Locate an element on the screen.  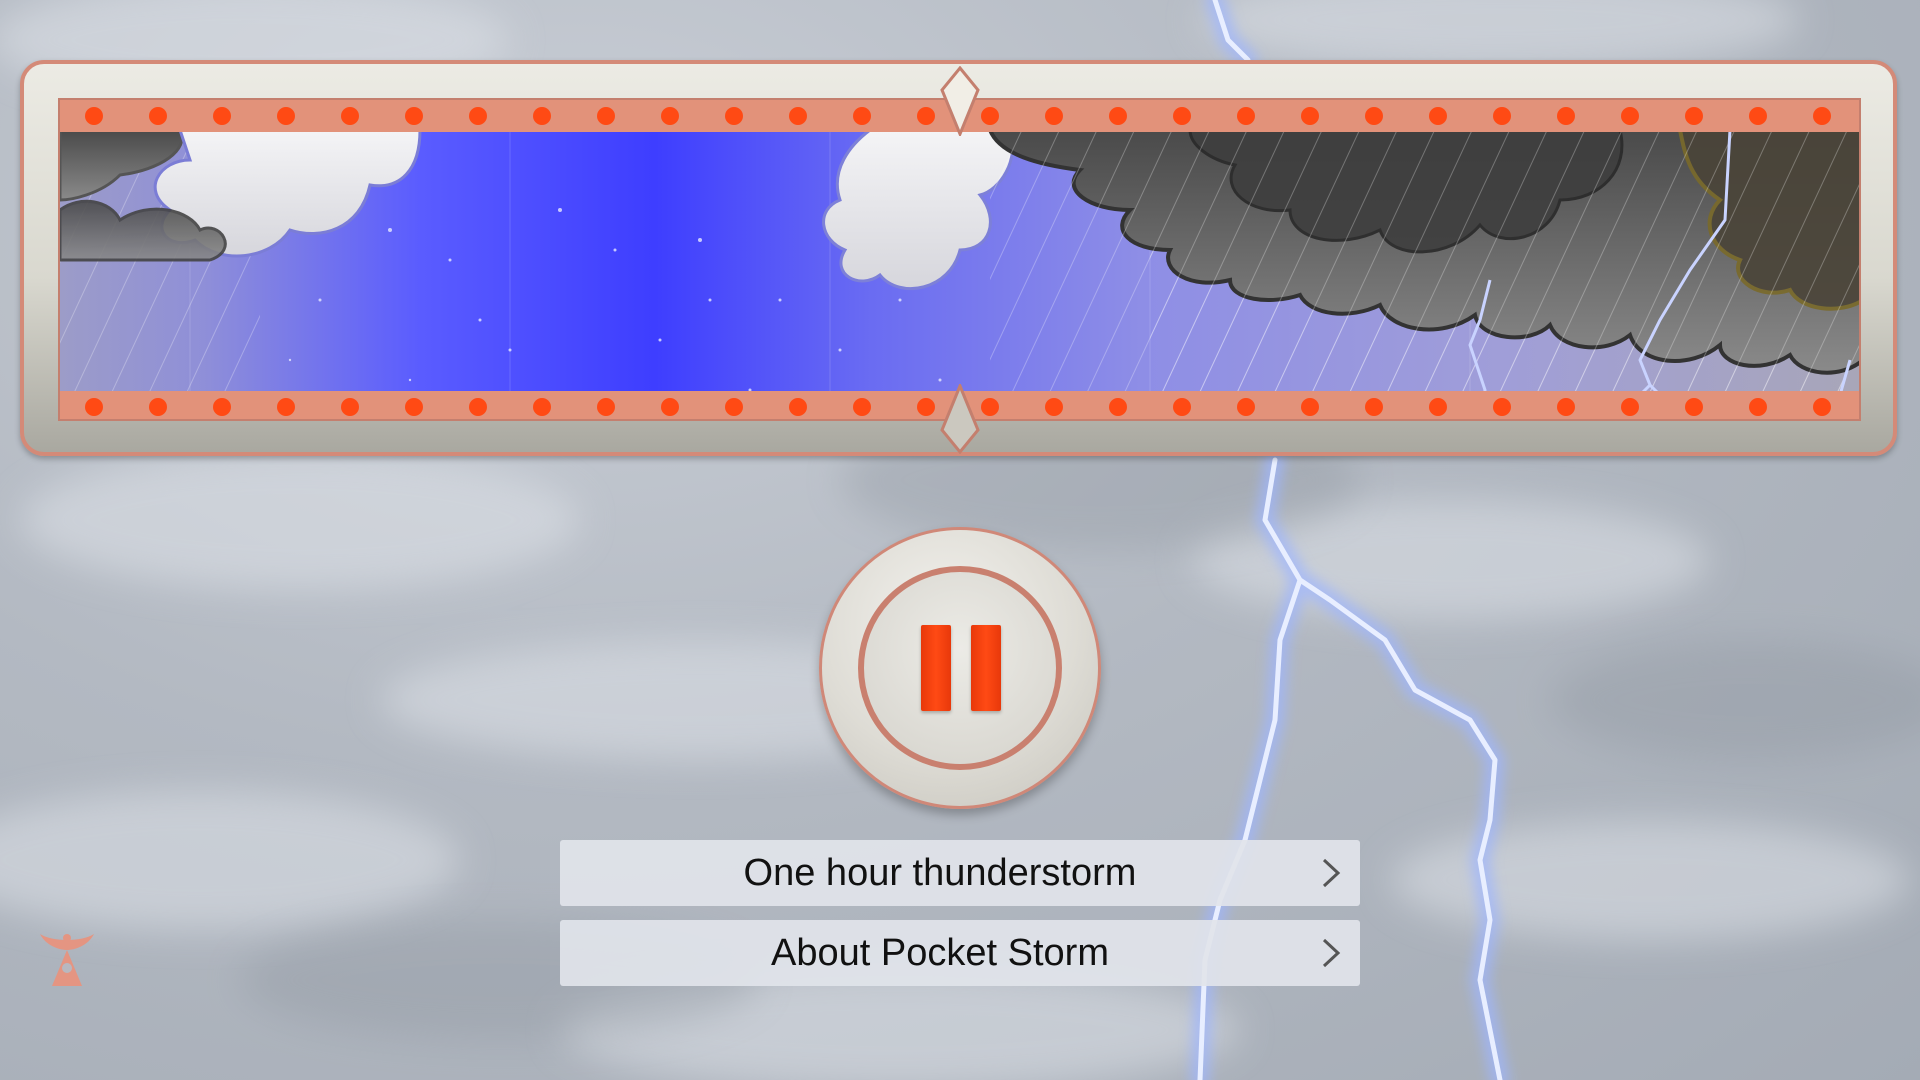
pocket-storm-logo-icon is located at coordinates (67, 958).